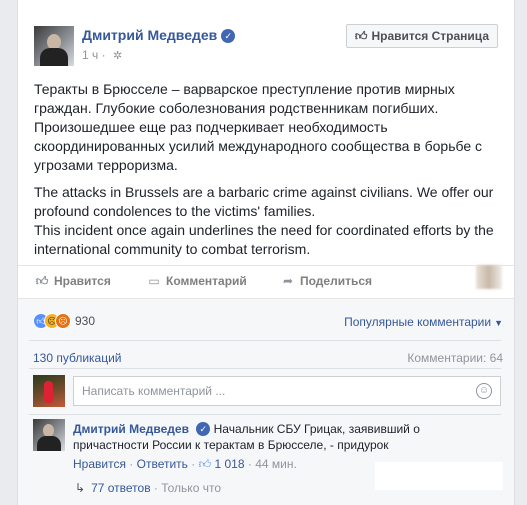 This screenshot has width=527, height=505. I want to click on chevron-down-icon: ▼, so click(498, 323).